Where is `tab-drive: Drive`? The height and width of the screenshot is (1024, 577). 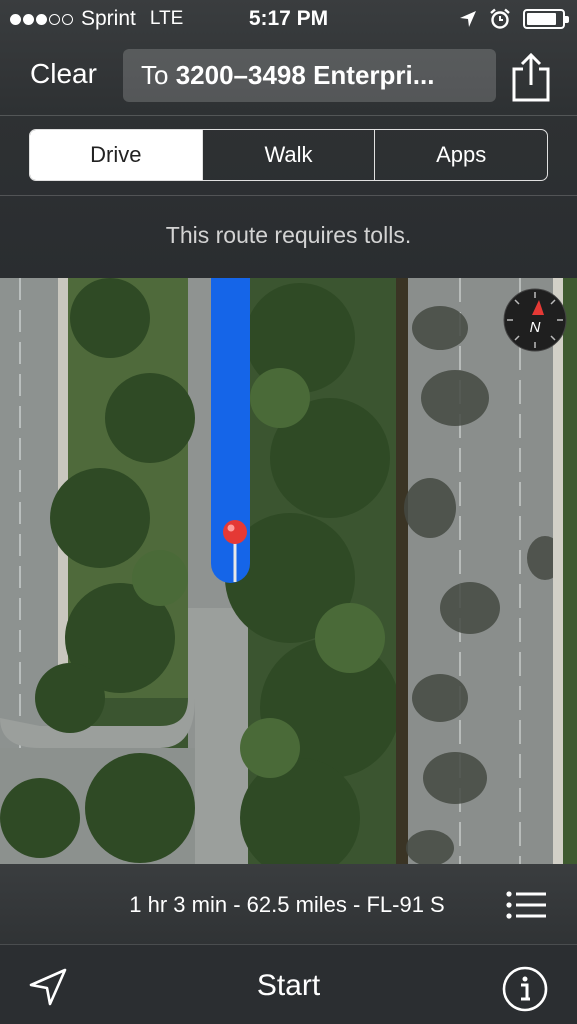 tab-drive: Drive is located at coordinates (116, 155).